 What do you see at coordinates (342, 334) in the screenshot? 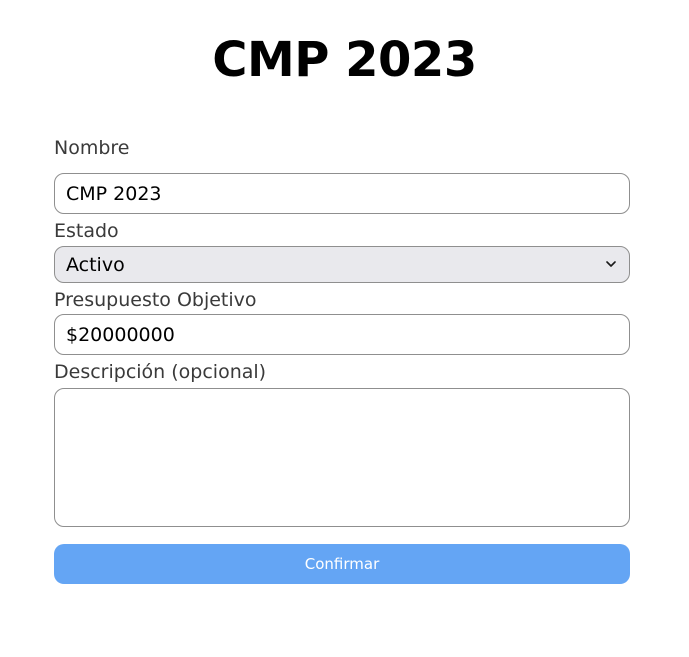
I see `presupuesto-input` at bounding box center [342, 334].